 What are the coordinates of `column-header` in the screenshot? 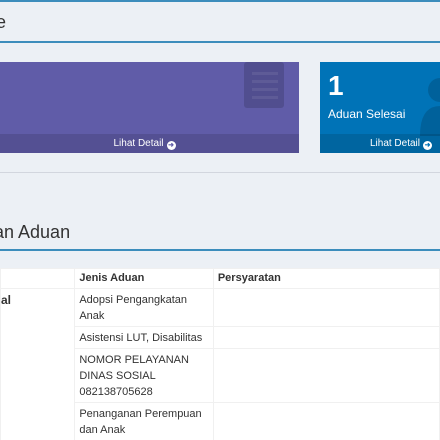 It's located at (38, 278).